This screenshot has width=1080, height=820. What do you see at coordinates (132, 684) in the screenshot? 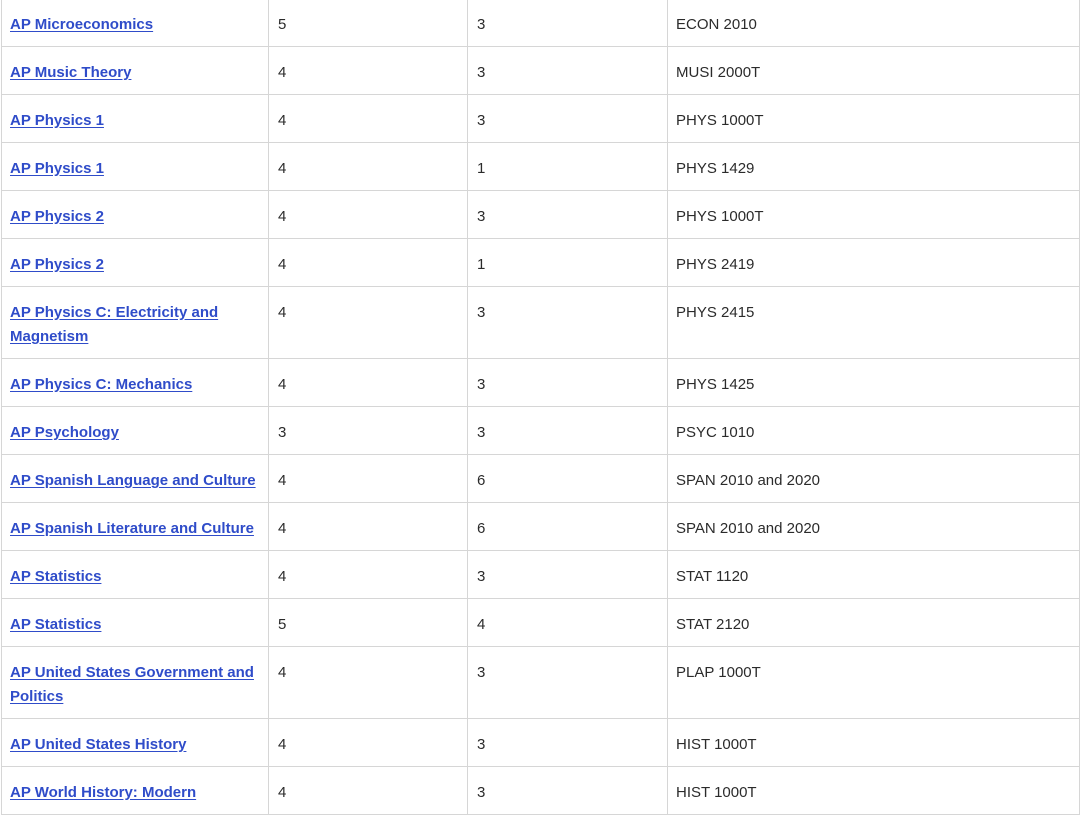
I see `exam-link: AP United States Government and Politics` at bounding box center [132, 684].